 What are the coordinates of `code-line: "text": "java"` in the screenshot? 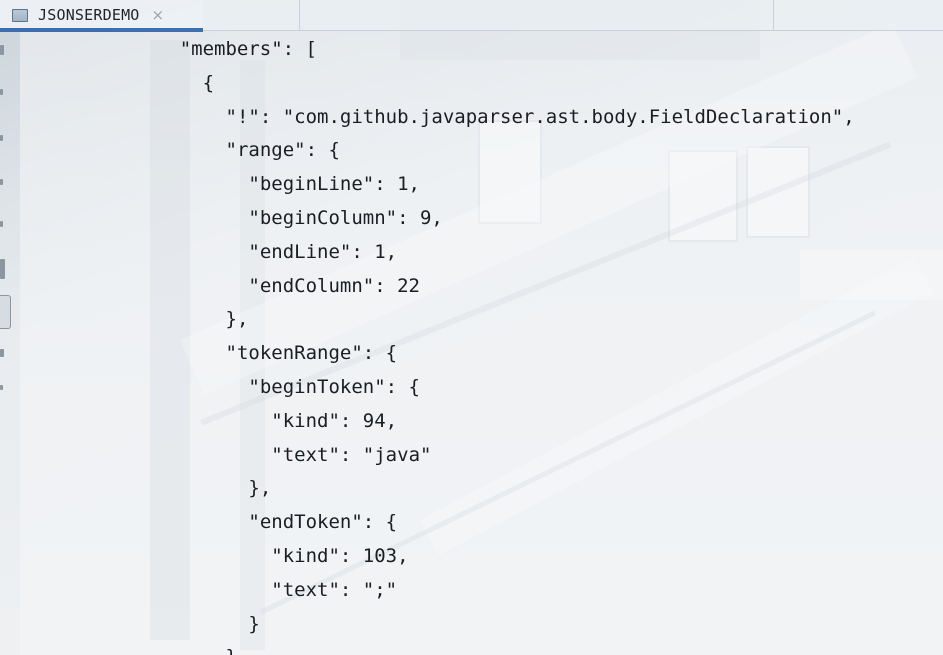 It's located at (351, 455).